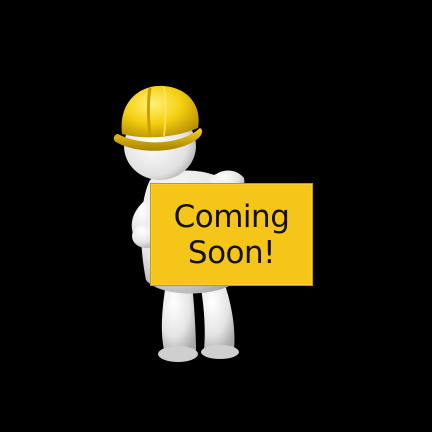 This screenshot has width=432, height=432. Describe the element at coordinates (231, 216) in the screenshot. I see `sign-line-coming: Coming` at that location.